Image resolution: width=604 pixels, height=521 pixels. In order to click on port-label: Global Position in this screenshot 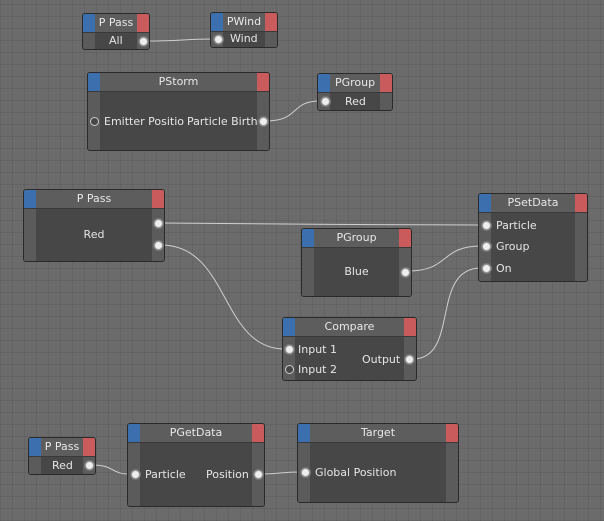, I will do `click(356, 472)`.